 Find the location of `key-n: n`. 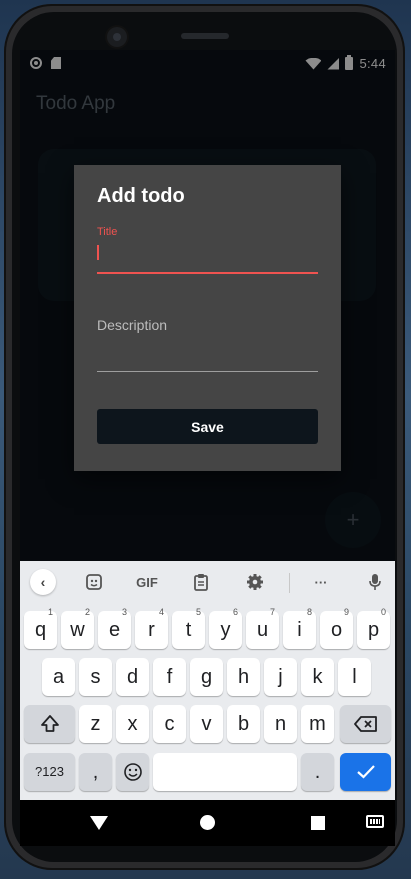

key-n: n is located at coordinates (280, 724).